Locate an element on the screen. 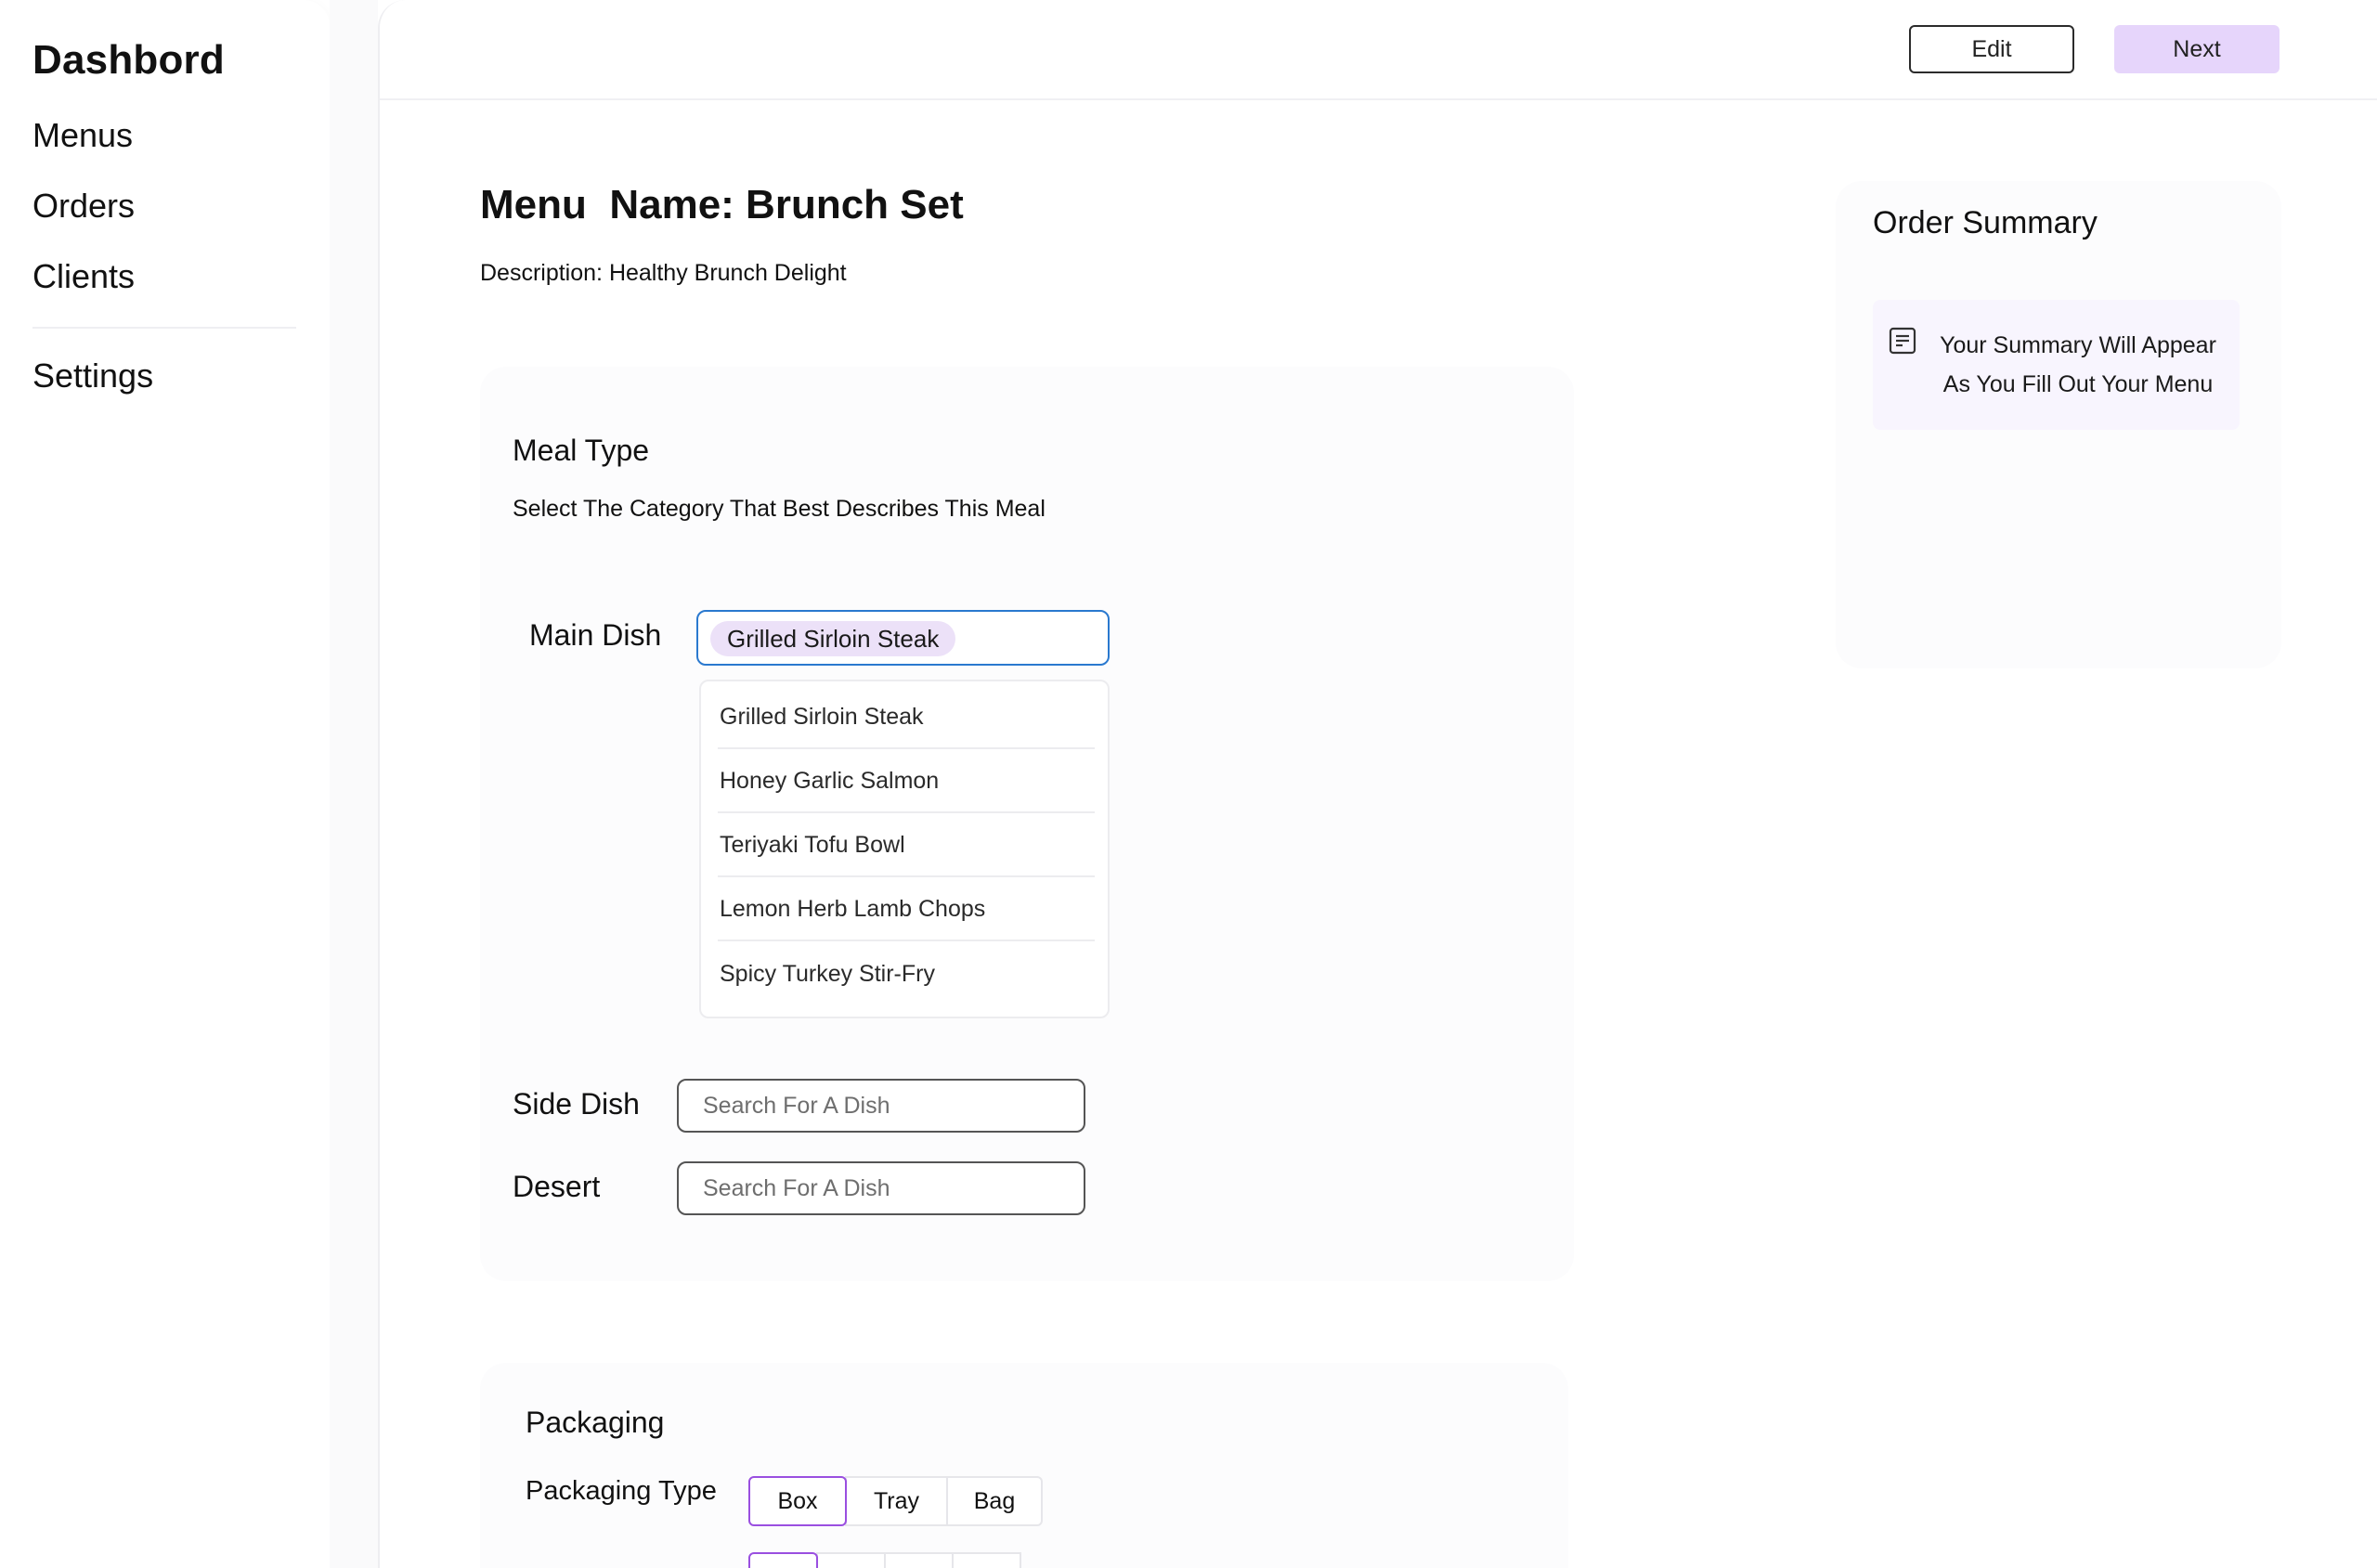 This screenshot has width=2377, height=1568. next-button: Next is located at coordinates (2197, 49).